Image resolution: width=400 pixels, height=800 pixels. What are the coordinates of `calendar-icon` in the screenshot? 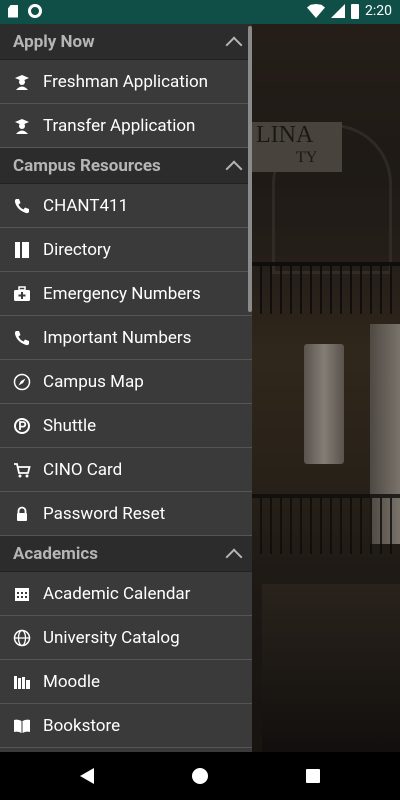 It's located at (22, 594).